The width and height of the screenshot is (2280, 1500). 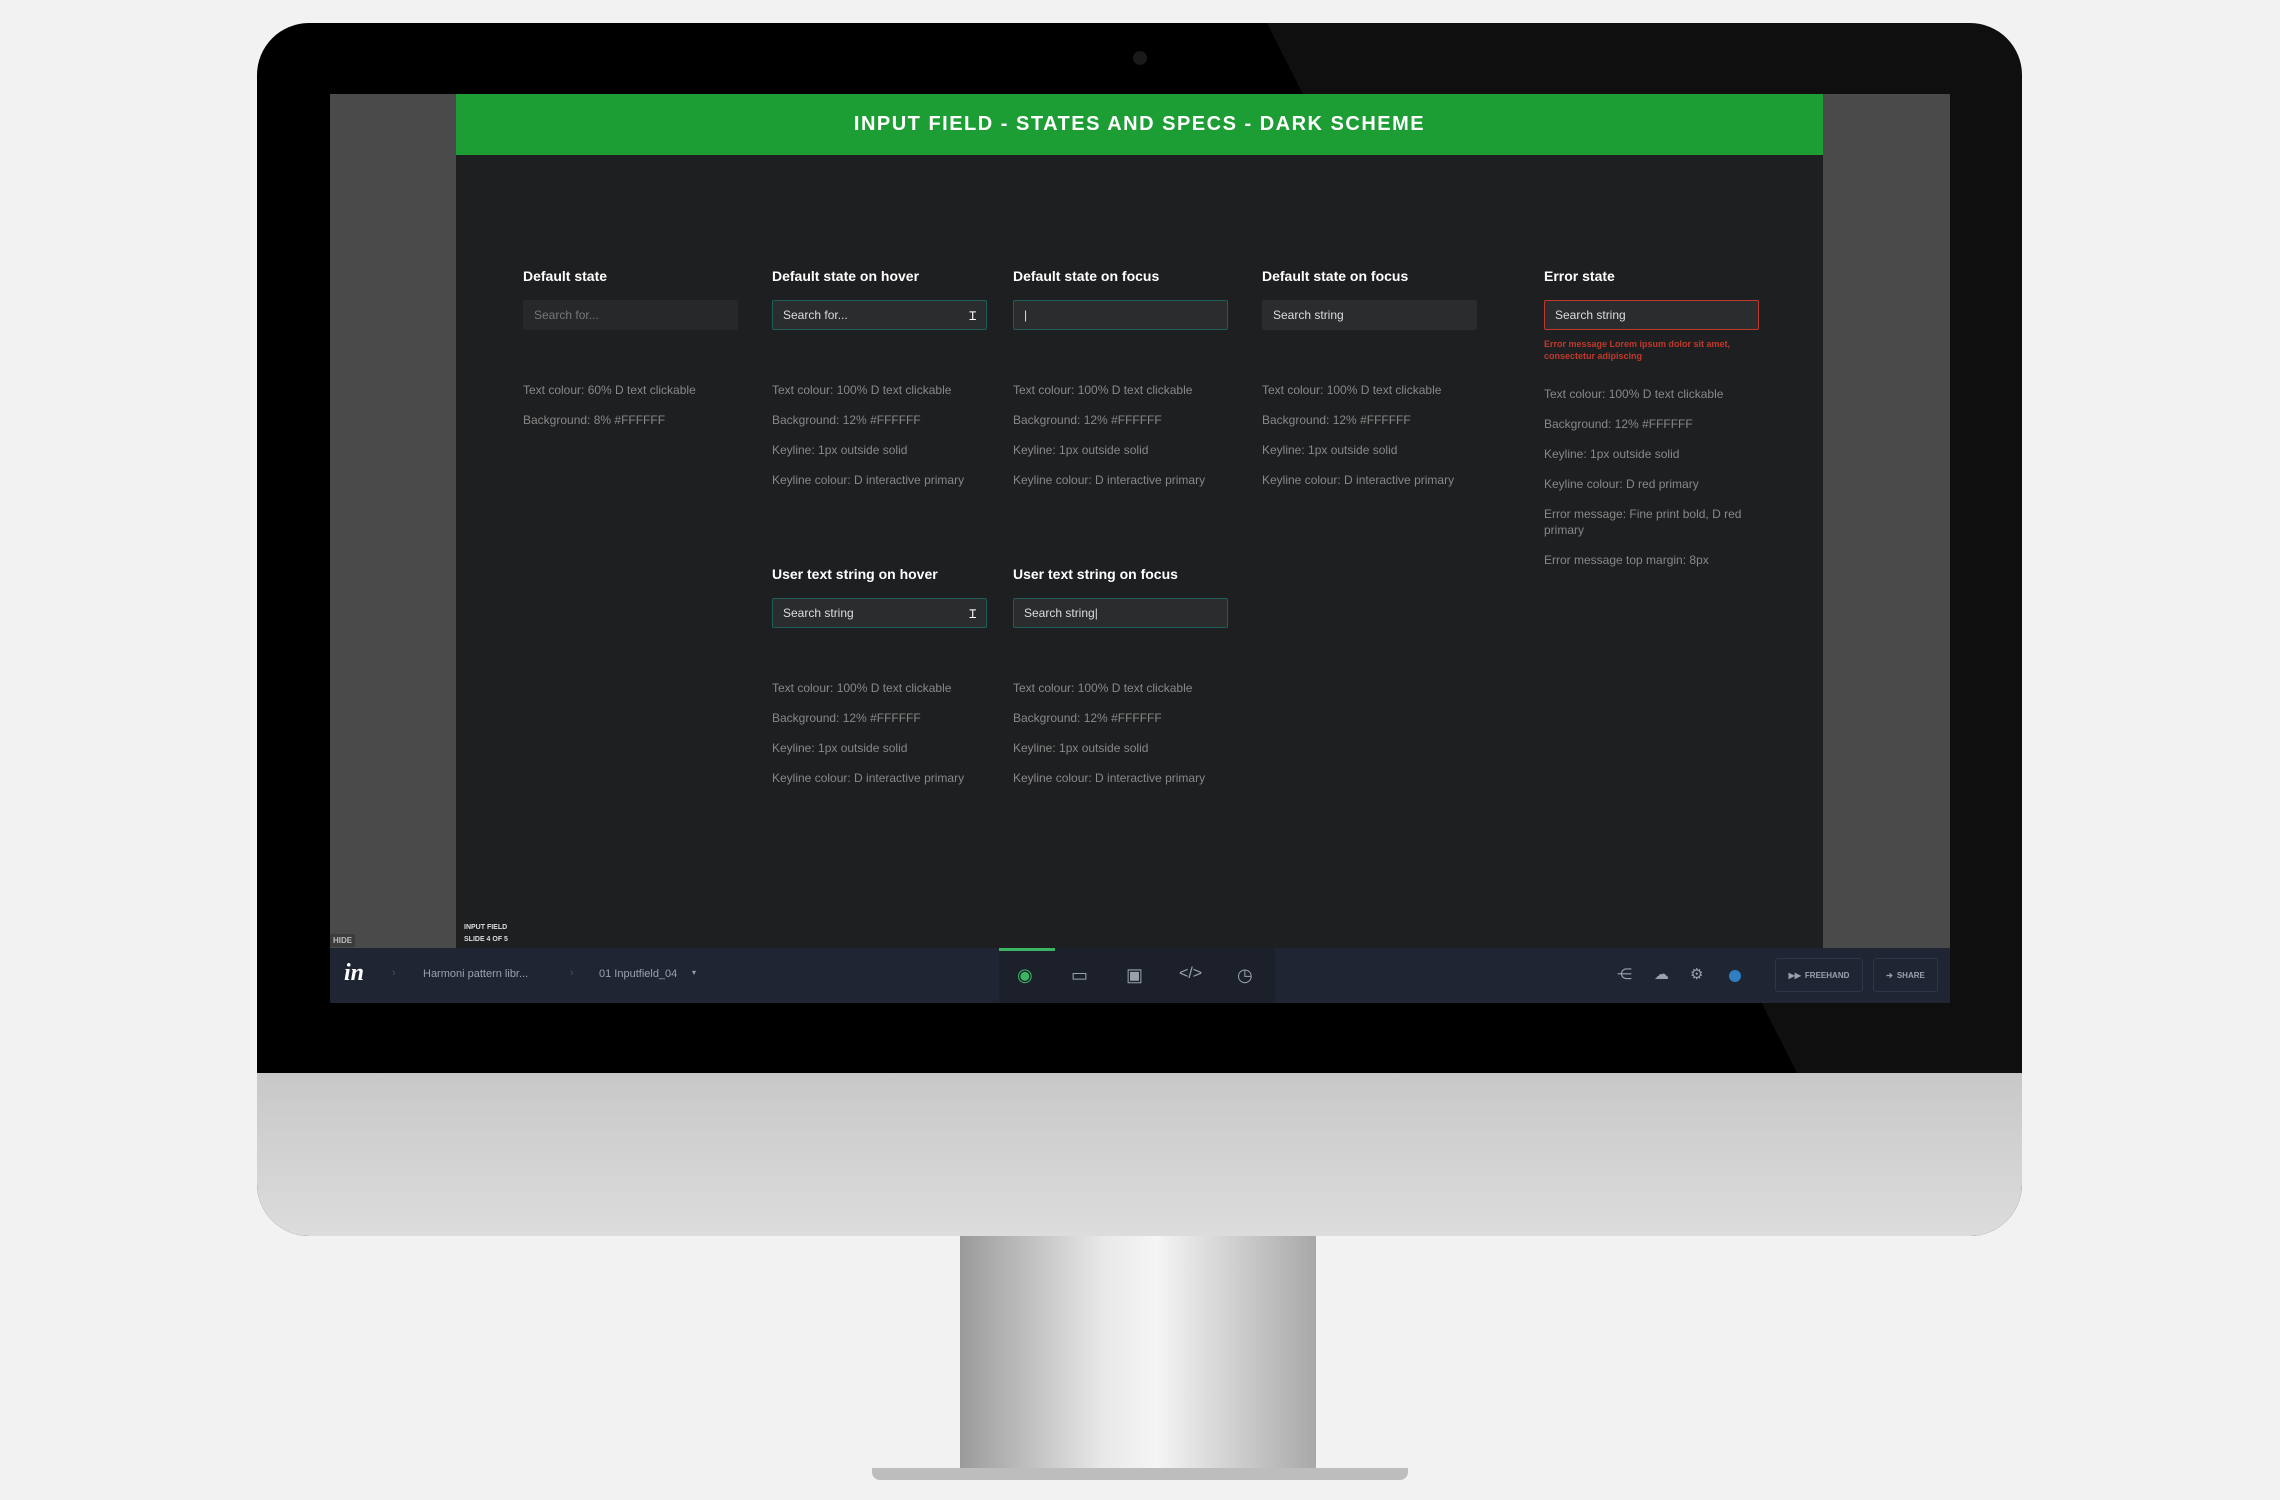 I want to click on column-title: Error state, so click(x=1579, y=276).